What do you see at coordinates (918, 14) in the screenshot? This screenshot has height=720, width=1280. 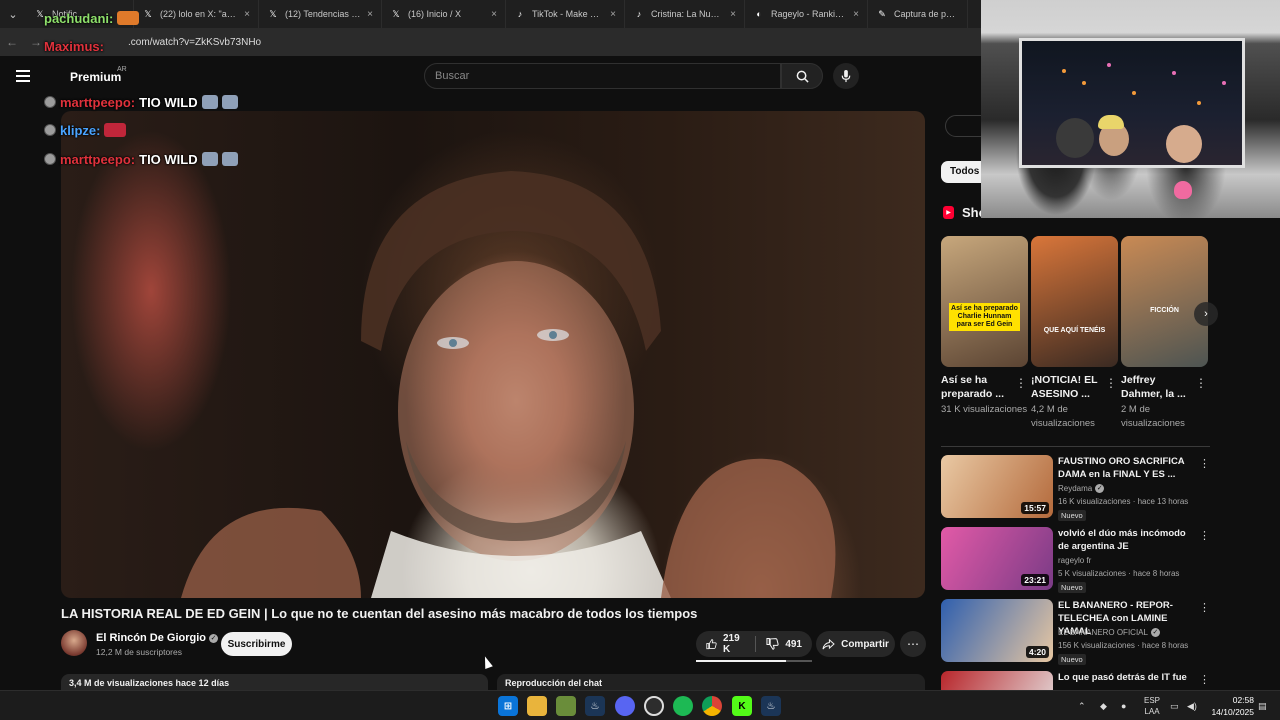 I see `browser-tab: ✎ Captura de pantalla` at bounding box center [918, 14].